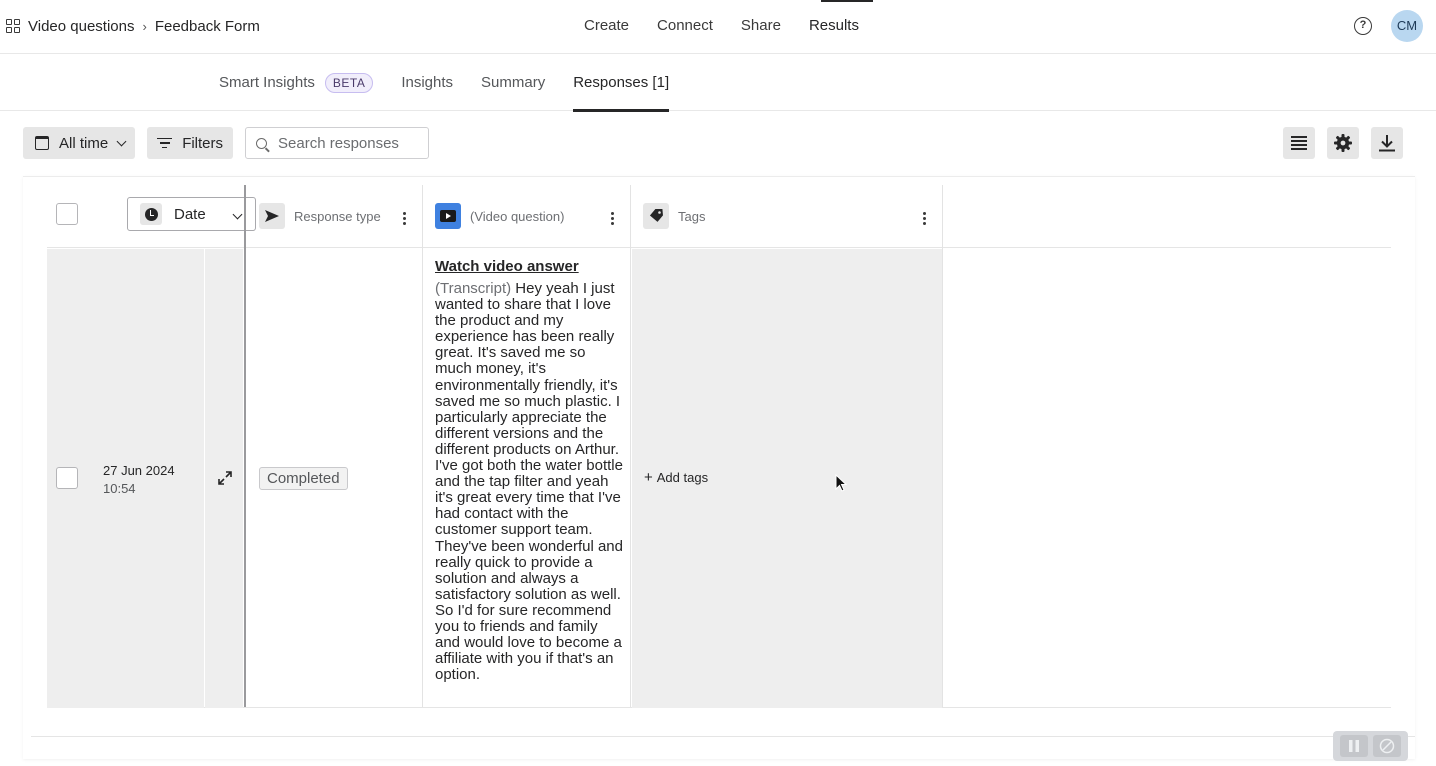 This screenshot has height=766, width=1436. What do you see at coordinates (682, 477) in the screenshot?
I see `add-tags-label: Add tags` at bounding box center [682, 477].